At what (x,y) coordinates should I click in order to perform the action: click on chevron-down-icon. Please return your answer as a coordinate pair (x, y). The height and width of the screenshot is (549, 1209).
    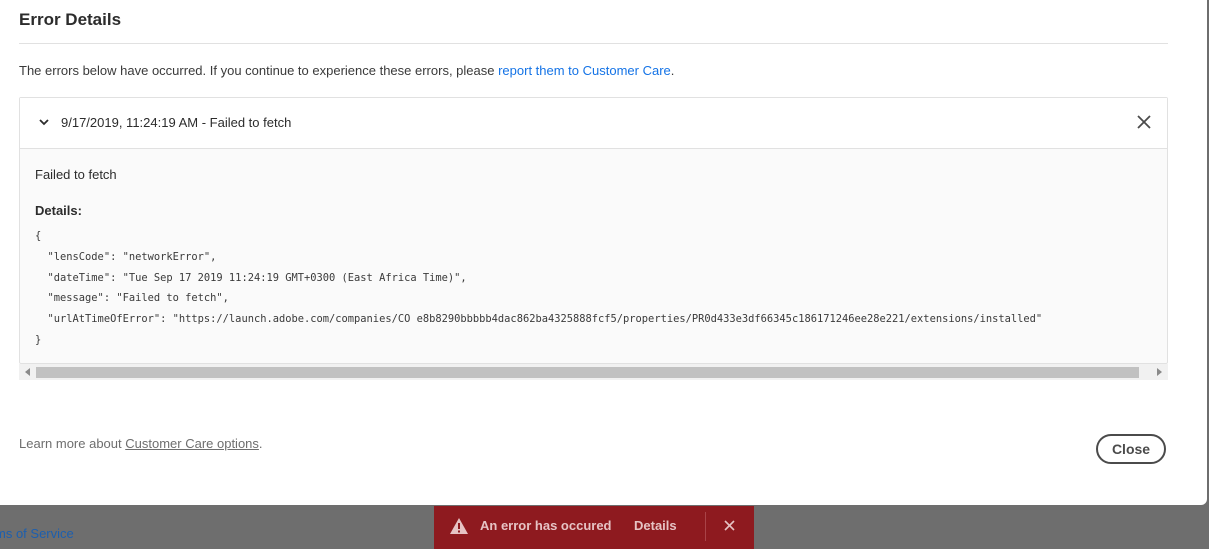
    Looking at the image, I should click on (44, 122).